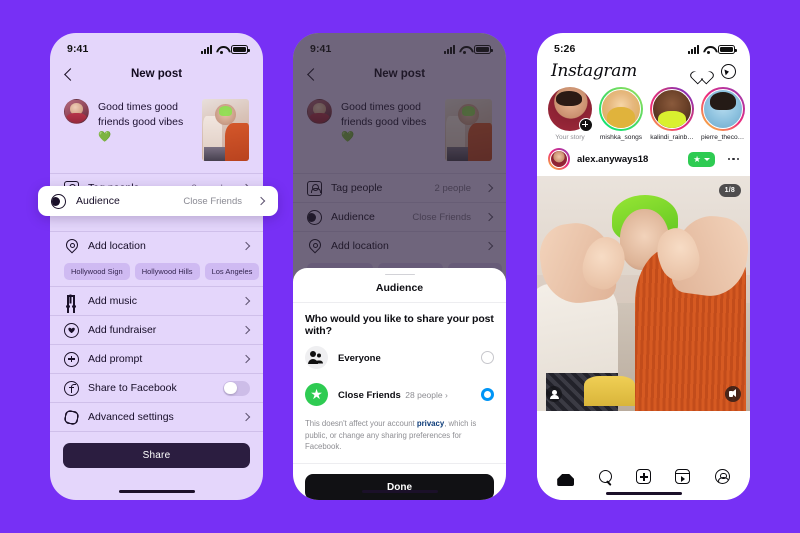 The width and height of the screenshot is (800, 533). What do you see at coordinates (728, 71) in the screenshot?
I see `messenger-icon` at bounding box center [728, 71].